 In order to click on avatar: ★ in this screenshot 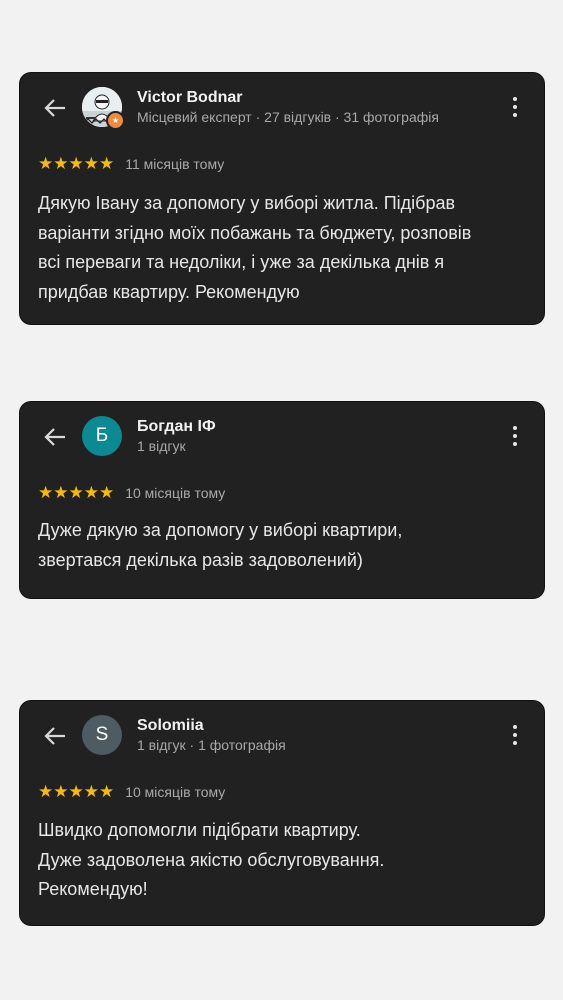, I will do `click(103, 108)`.